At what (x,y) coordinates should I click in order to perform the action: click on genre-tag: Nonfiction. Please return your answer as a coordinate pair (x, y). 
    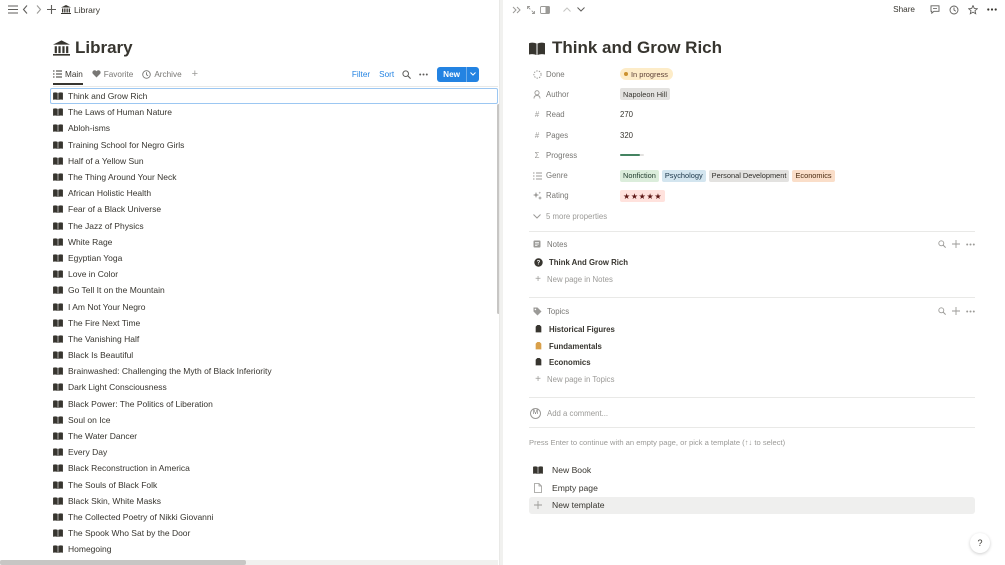
    Looking at the image, I should click on (639, 175).